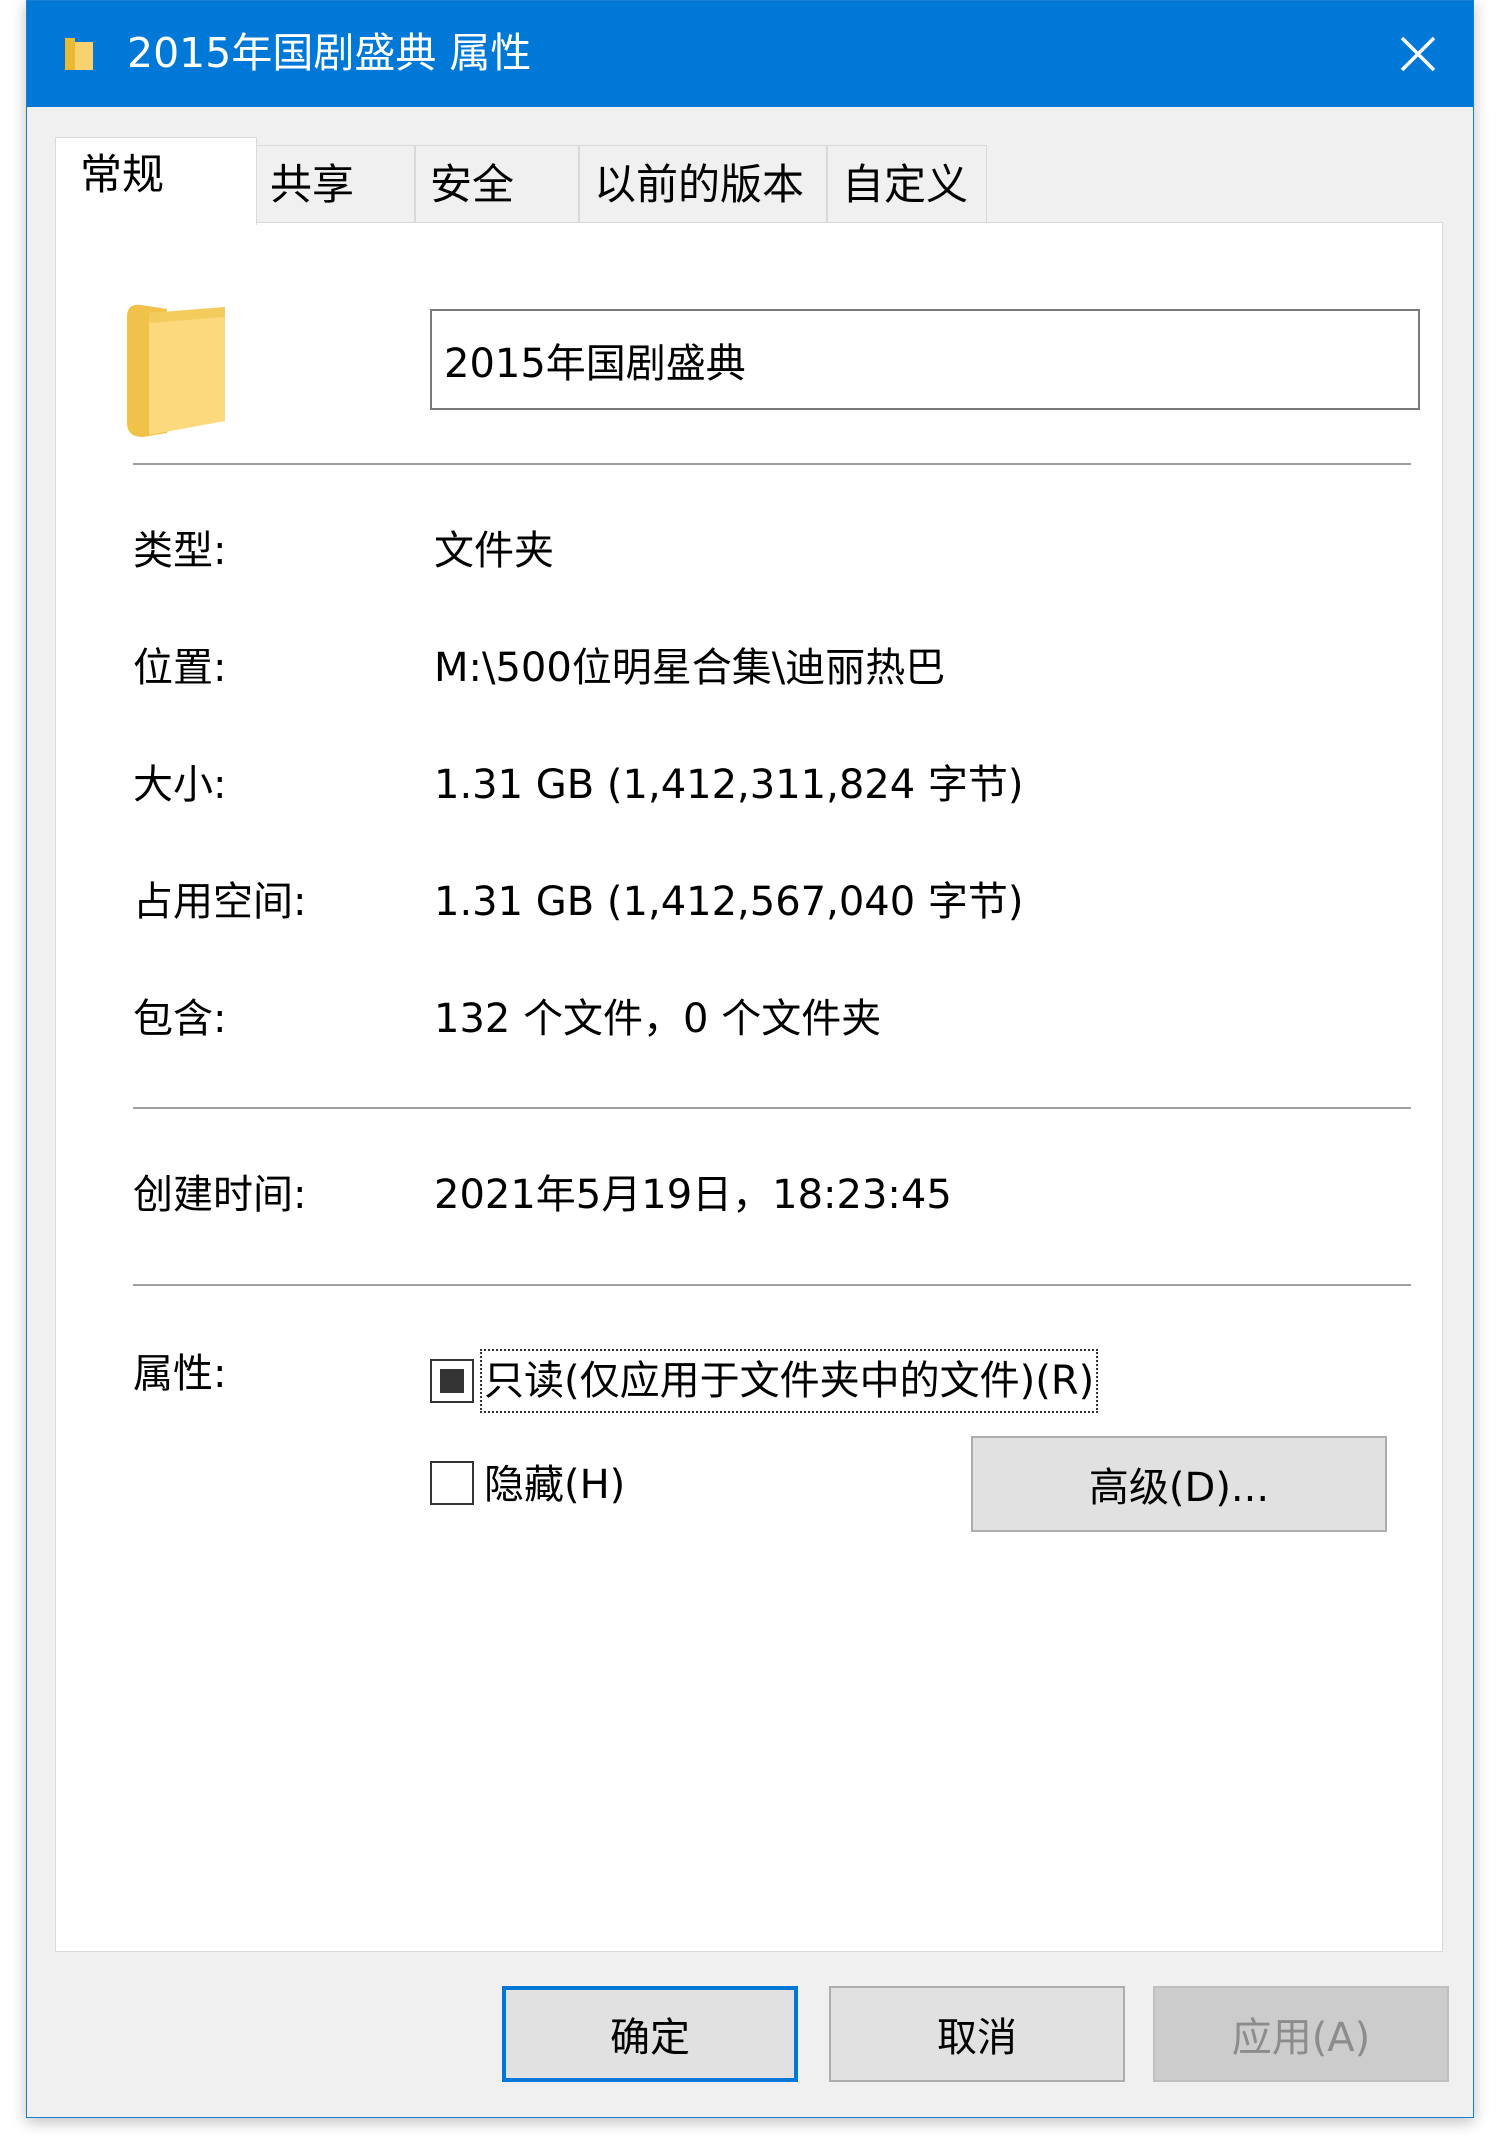 The image size is (1500, 2145). Describe the element at coordinates (729, 902) in the screenshot. I see `size-on-disk-value: 1.31 GB (1,412,567,040 字节)` at that location.